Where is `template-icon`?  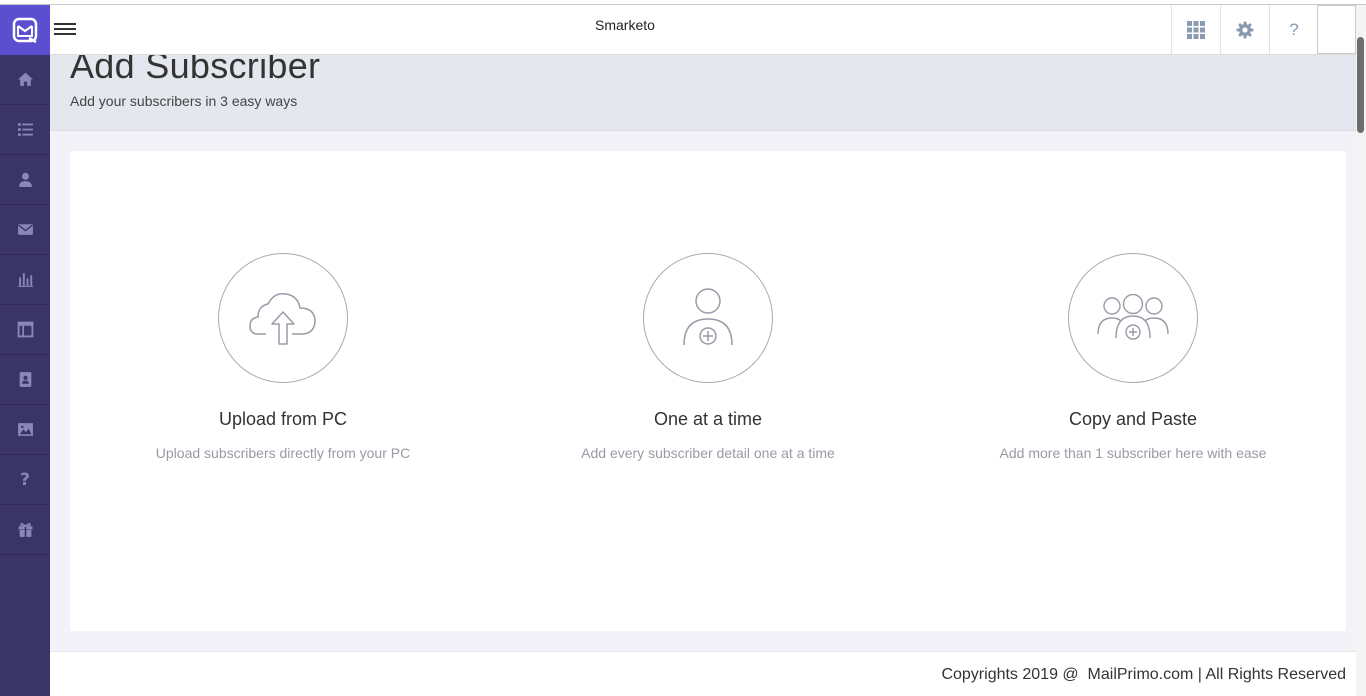
template-icon is located at coordinates (25, 329).